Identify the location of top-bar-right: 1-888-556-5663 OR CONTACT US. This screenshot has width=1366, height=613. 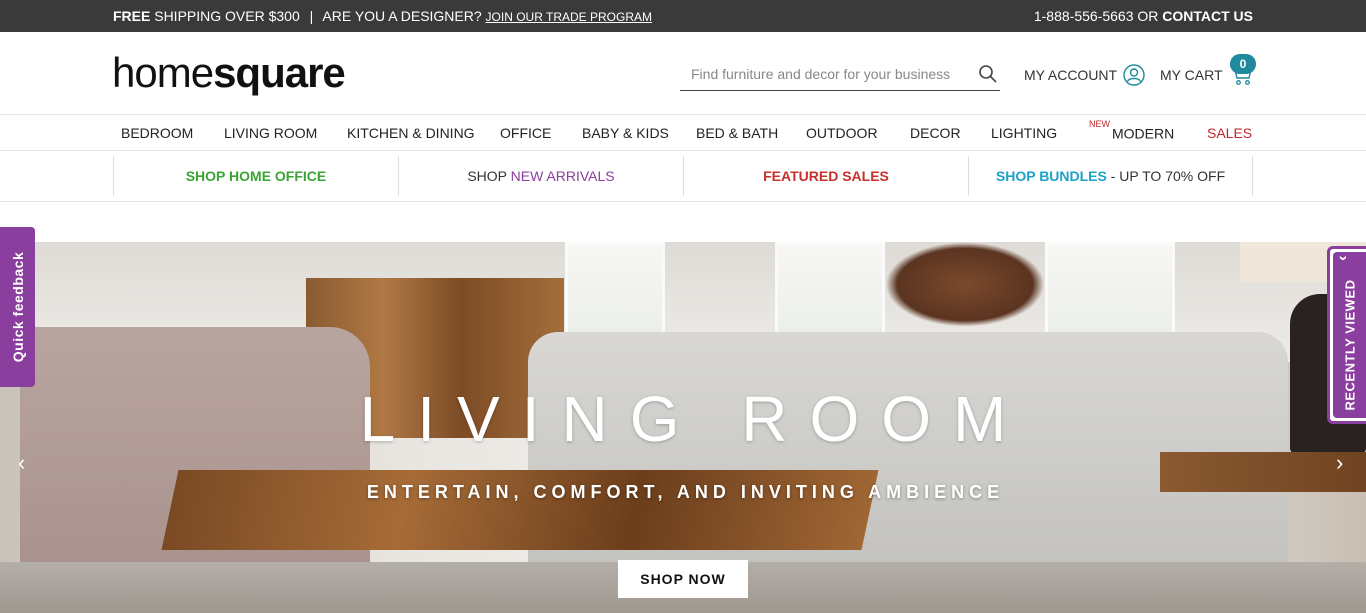
(1143, 16).